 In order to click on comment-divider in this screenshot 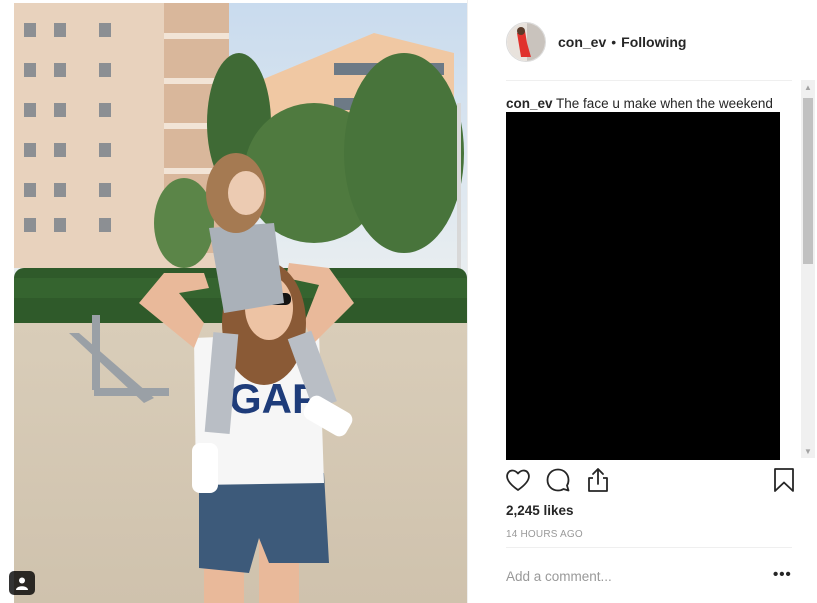, I will do `click(649, 547)`.